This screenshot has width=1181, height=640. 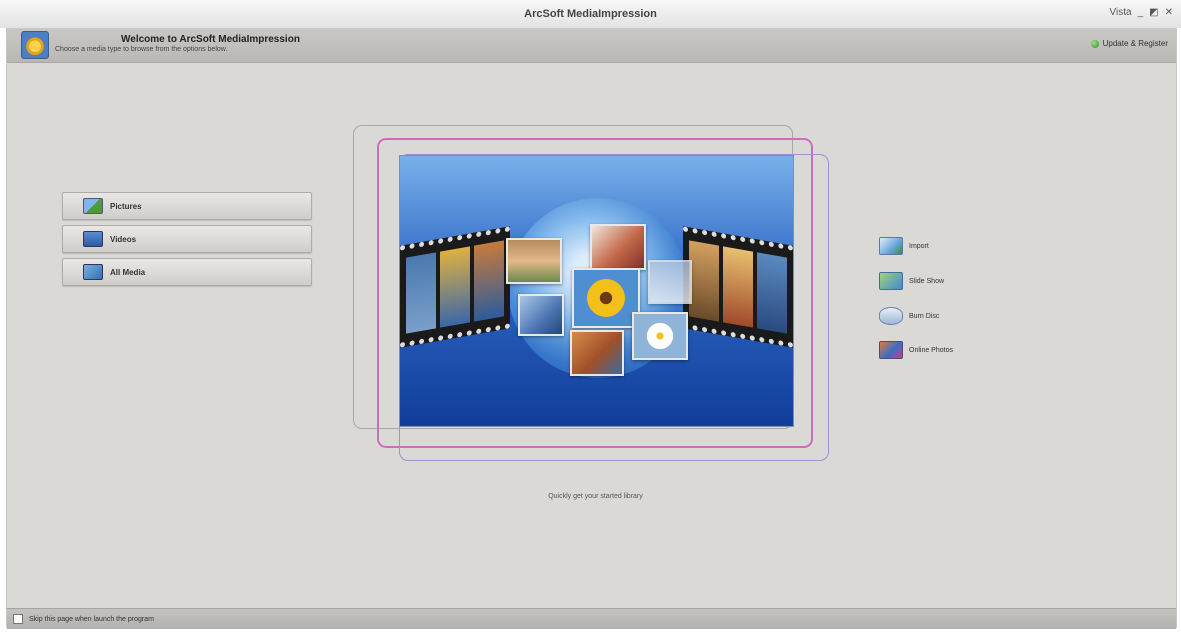 I want to click on videos-icon, so click(x=93, y=239).